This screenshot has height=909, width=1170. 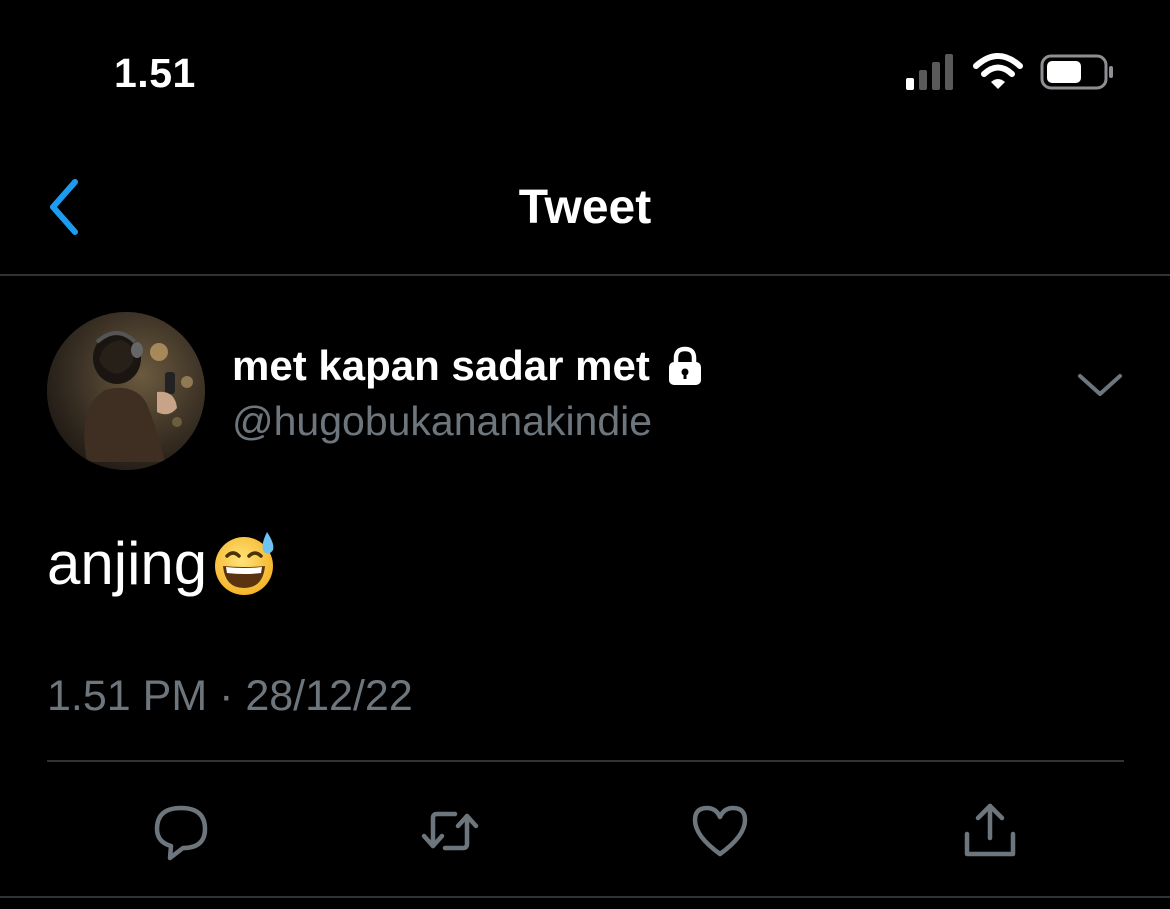 I want to click on wifi-icon, so click(x=998, y=71).